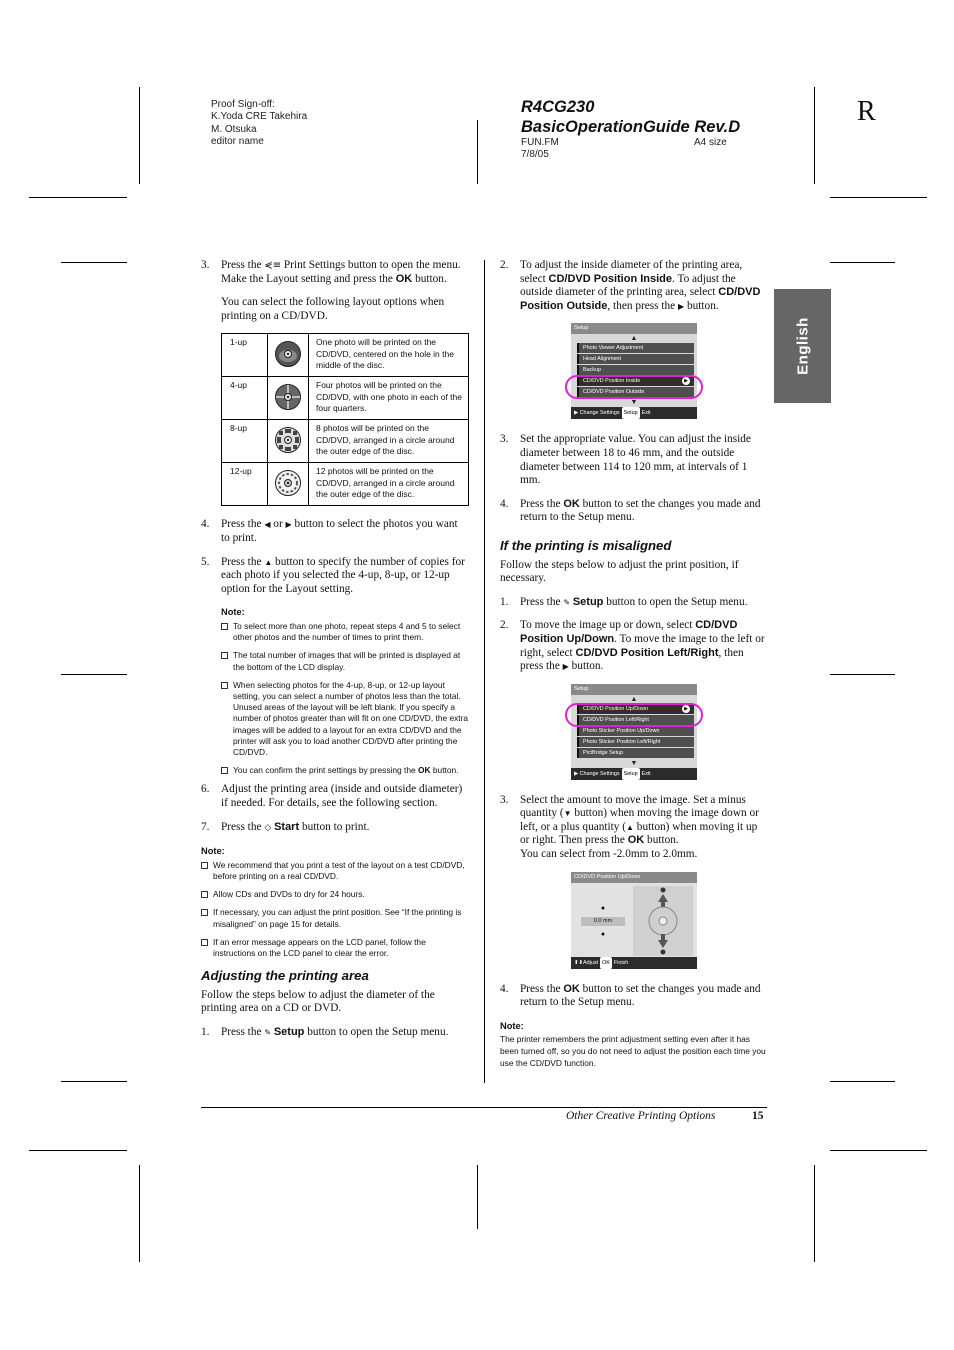 The image size is (954, 1350). I want to click on lcd-menu-item: Photo Sticker Position Up/Down, so click(635, 730).